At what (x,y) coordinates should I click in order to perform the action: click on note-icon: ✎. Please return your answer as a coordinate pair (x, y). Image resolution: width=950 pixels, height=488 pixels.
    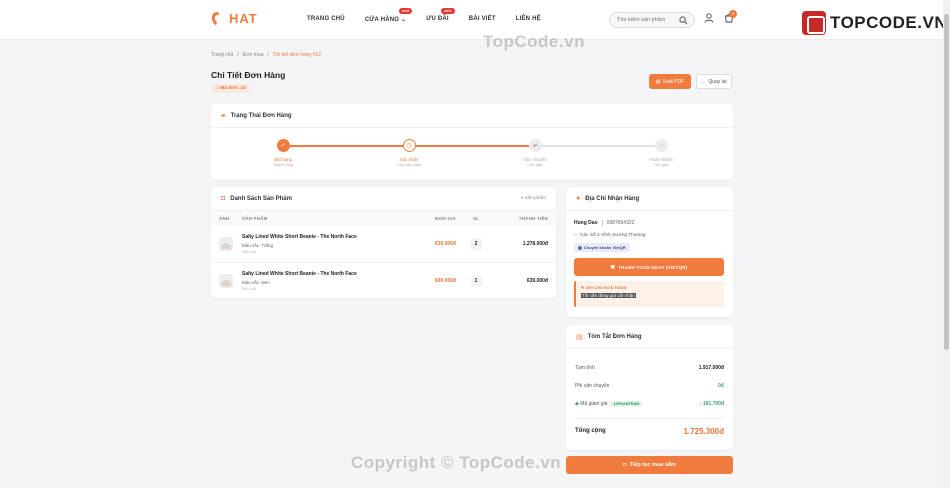
    Looking at the image, I should click on (583, 288).